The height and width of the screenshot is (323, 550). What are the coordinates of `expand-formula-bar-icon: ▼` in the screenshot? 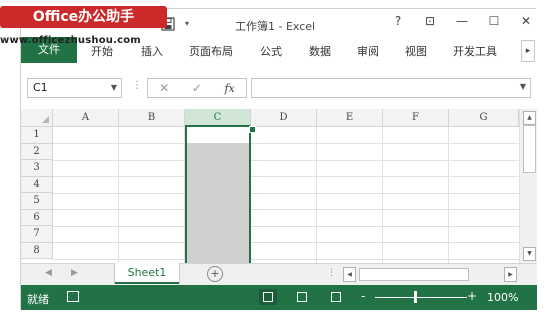 It's located at (523, 86).